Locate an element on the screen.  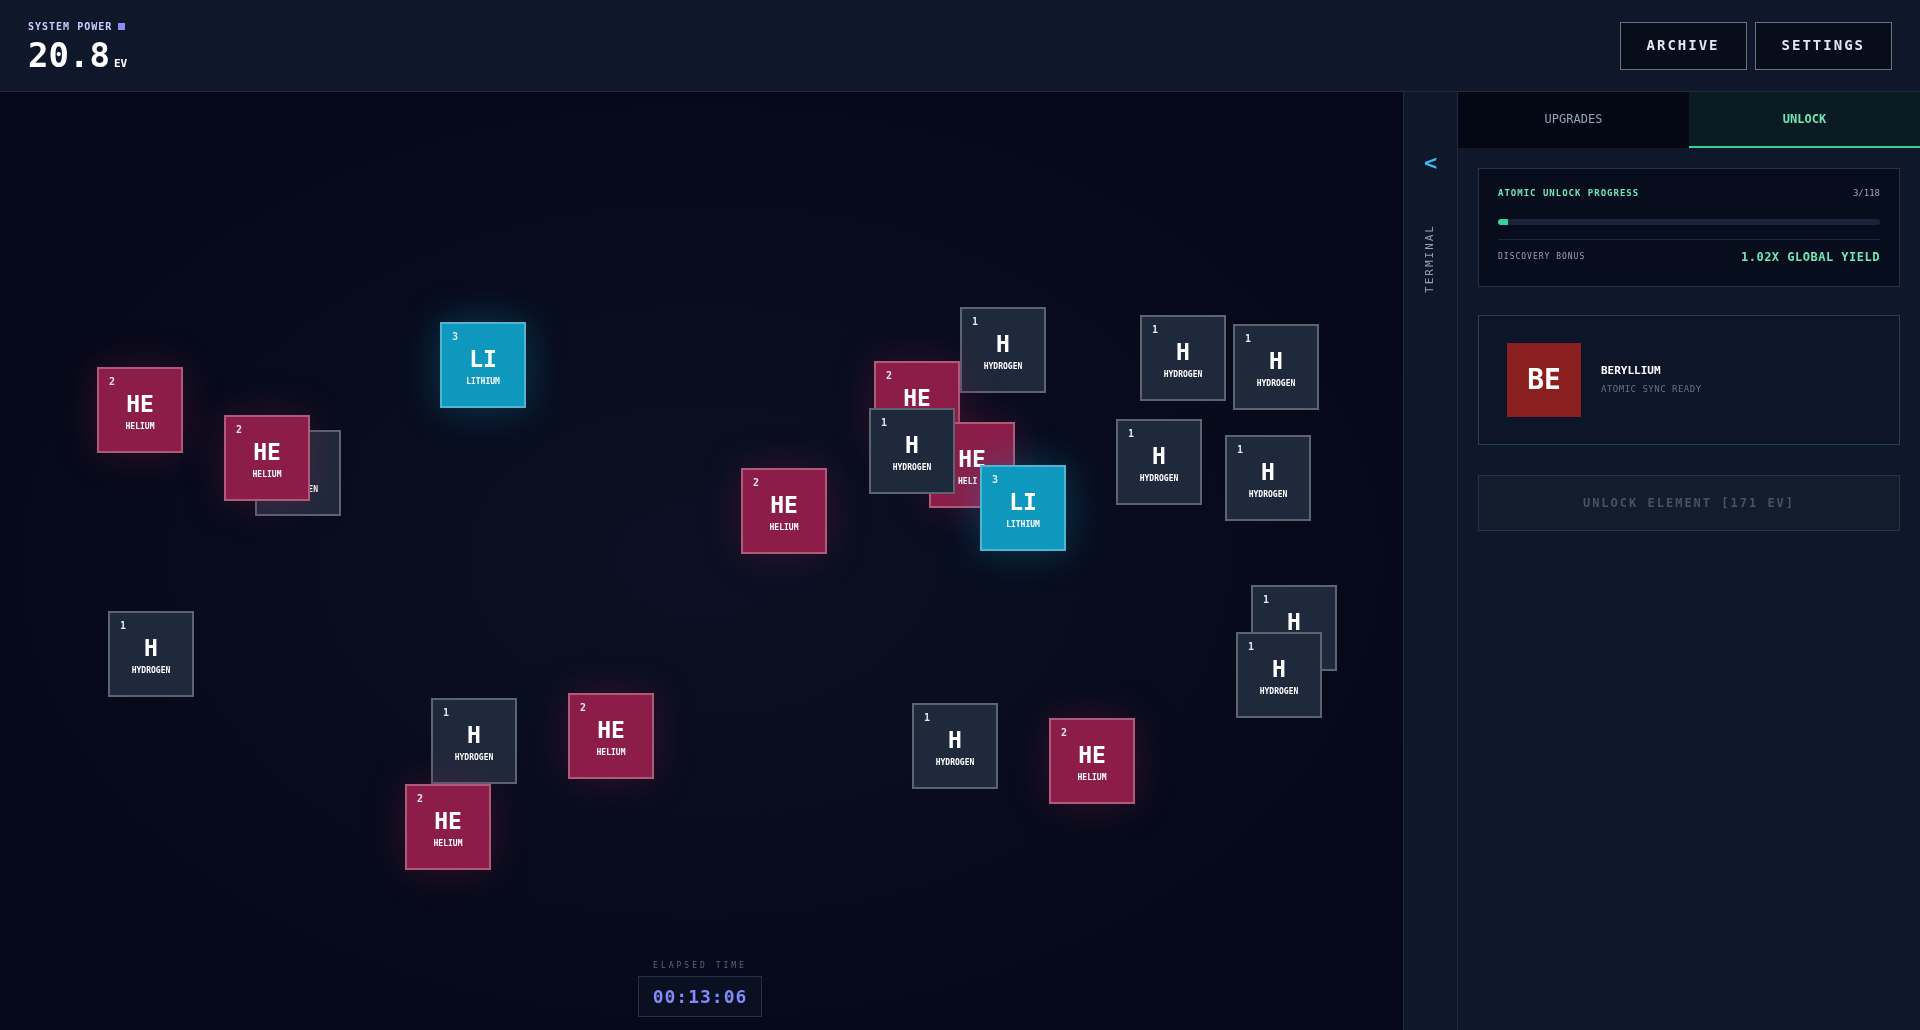
header-button: ARCHIVE is located at coordinates (1683, 45).